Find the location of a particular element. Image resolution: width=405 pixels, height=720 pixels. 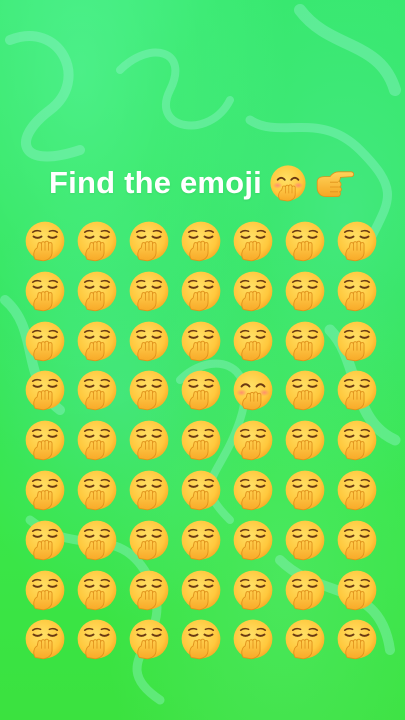

emoji-cell-r3-c1 is located at coordinates (45, 341).